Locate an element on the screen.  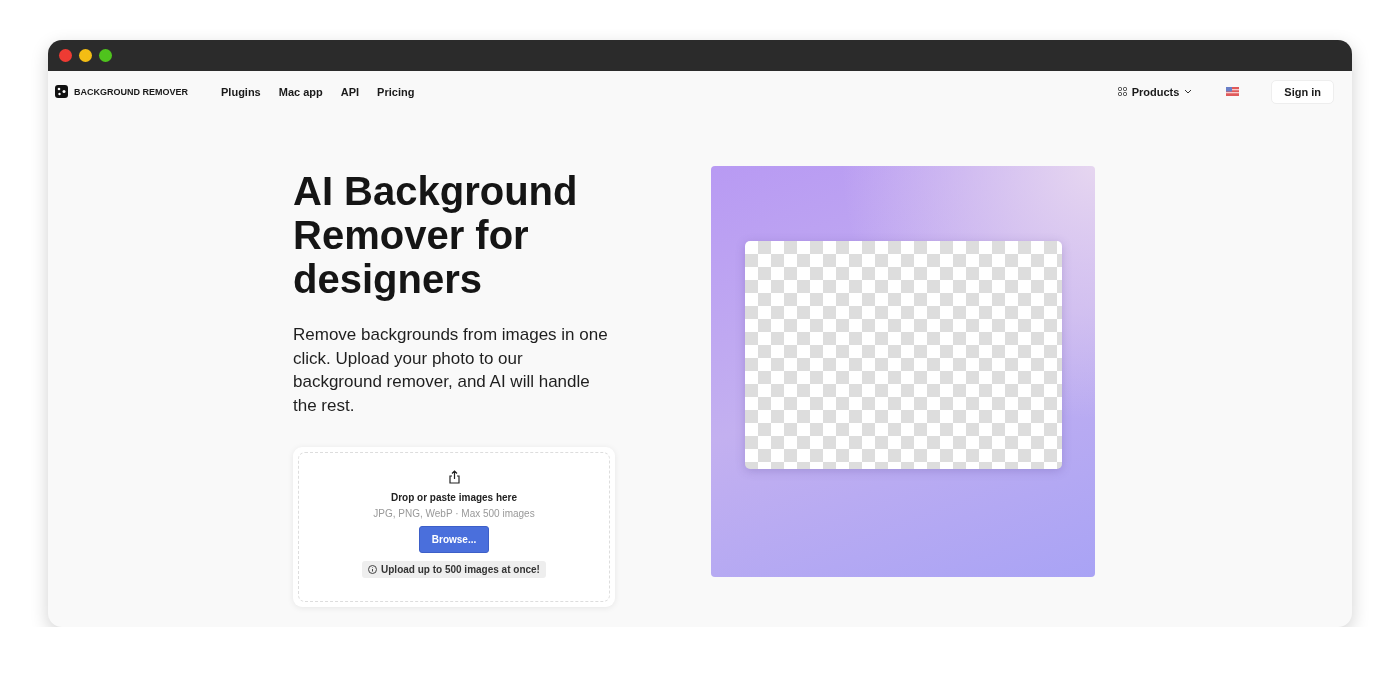
logo-icon is located at coordinates (61, 91).